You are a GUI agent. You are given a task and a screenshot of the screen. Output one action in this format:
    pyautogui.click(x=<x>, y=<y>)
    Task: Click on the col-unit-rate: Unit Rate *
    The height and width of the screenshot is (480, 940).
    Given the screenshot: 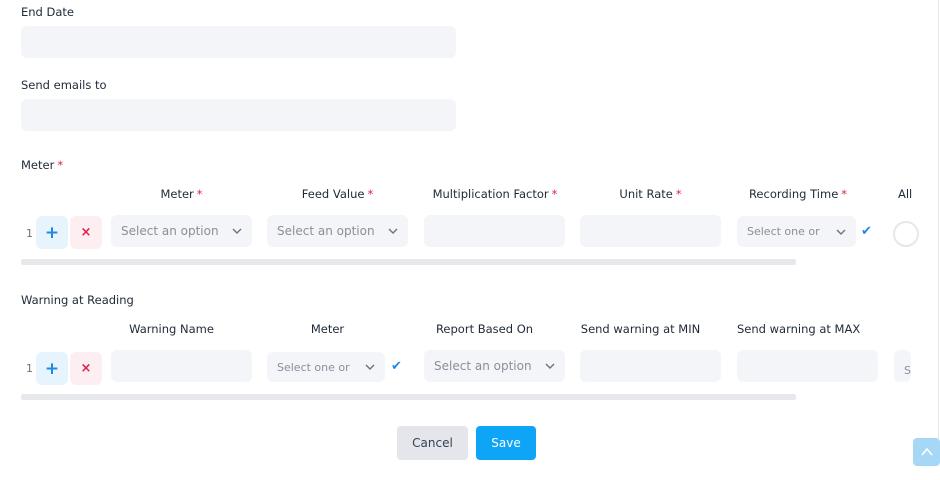 What is the action you would take?
    pyautogui.click(x=650, y=194)
    